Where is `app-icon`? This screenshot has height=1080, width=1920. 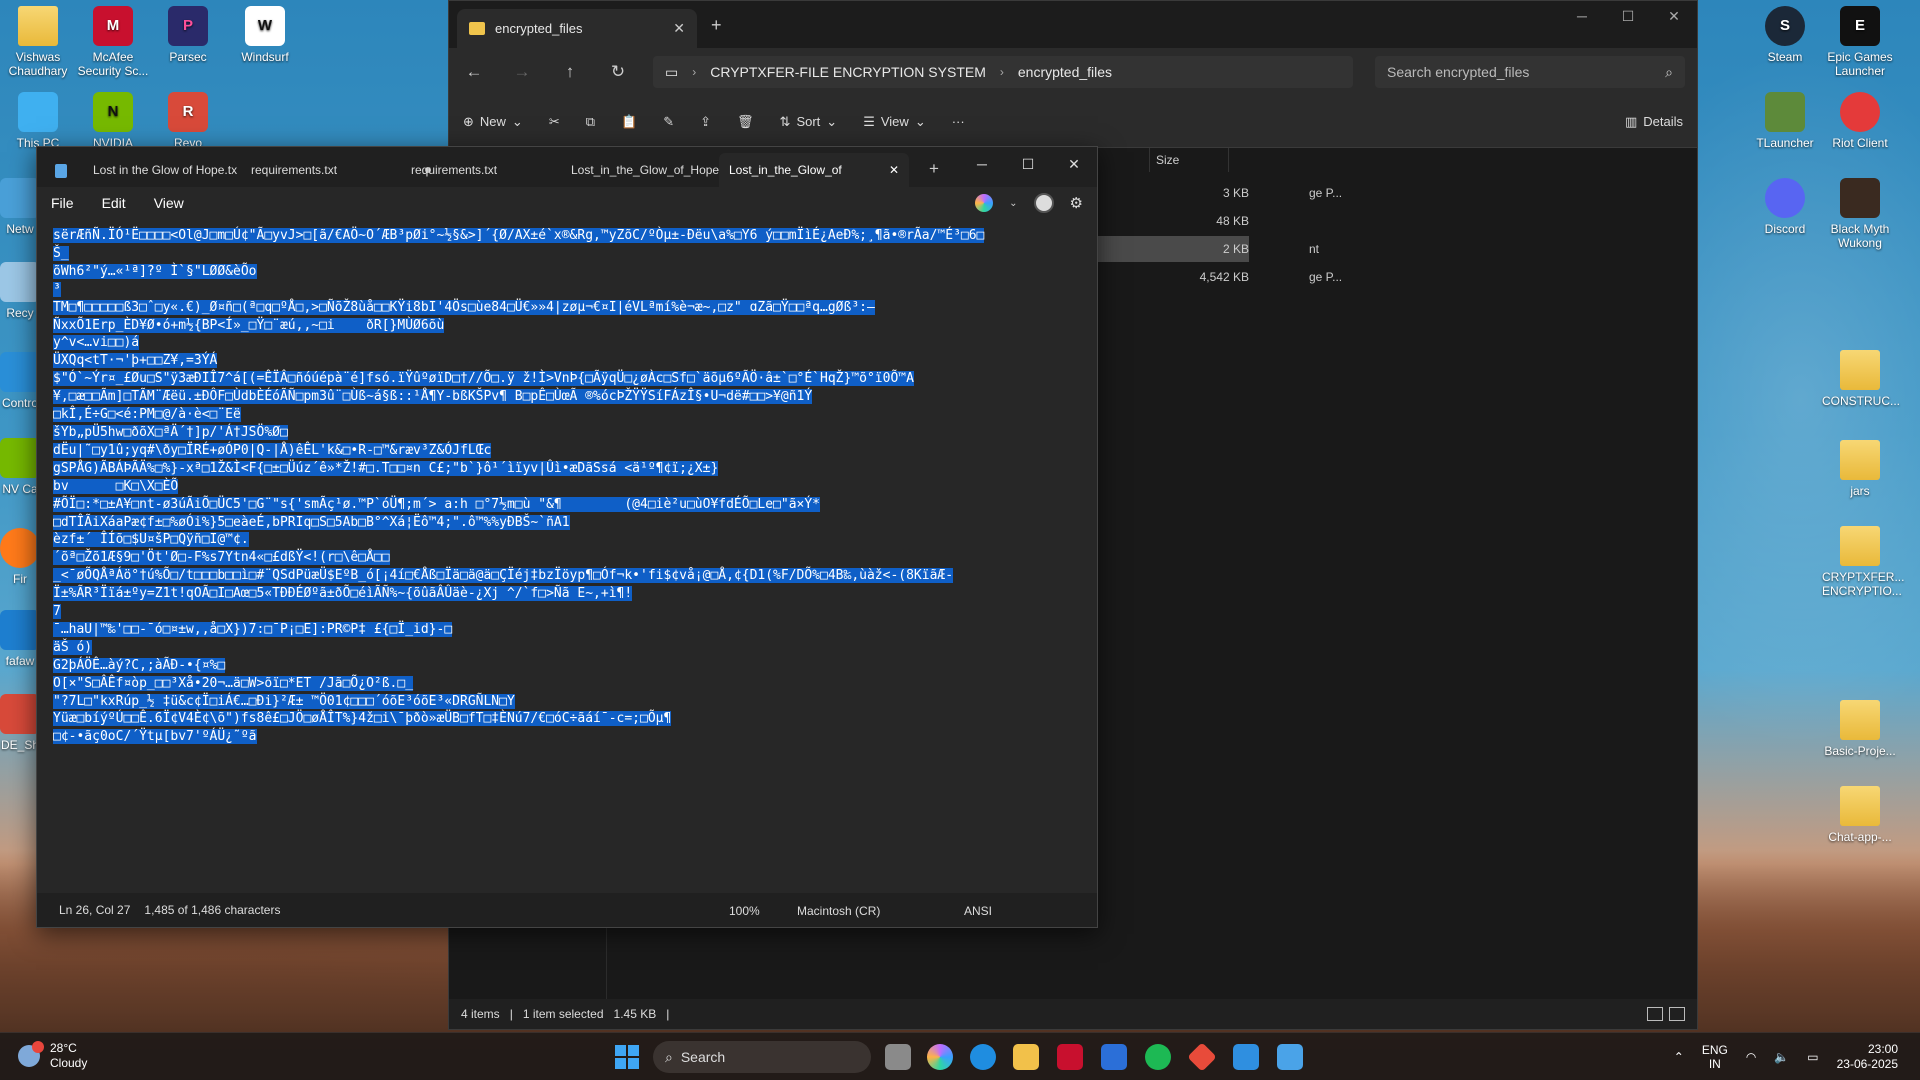
app-icon is located at coordinates (20, 714).